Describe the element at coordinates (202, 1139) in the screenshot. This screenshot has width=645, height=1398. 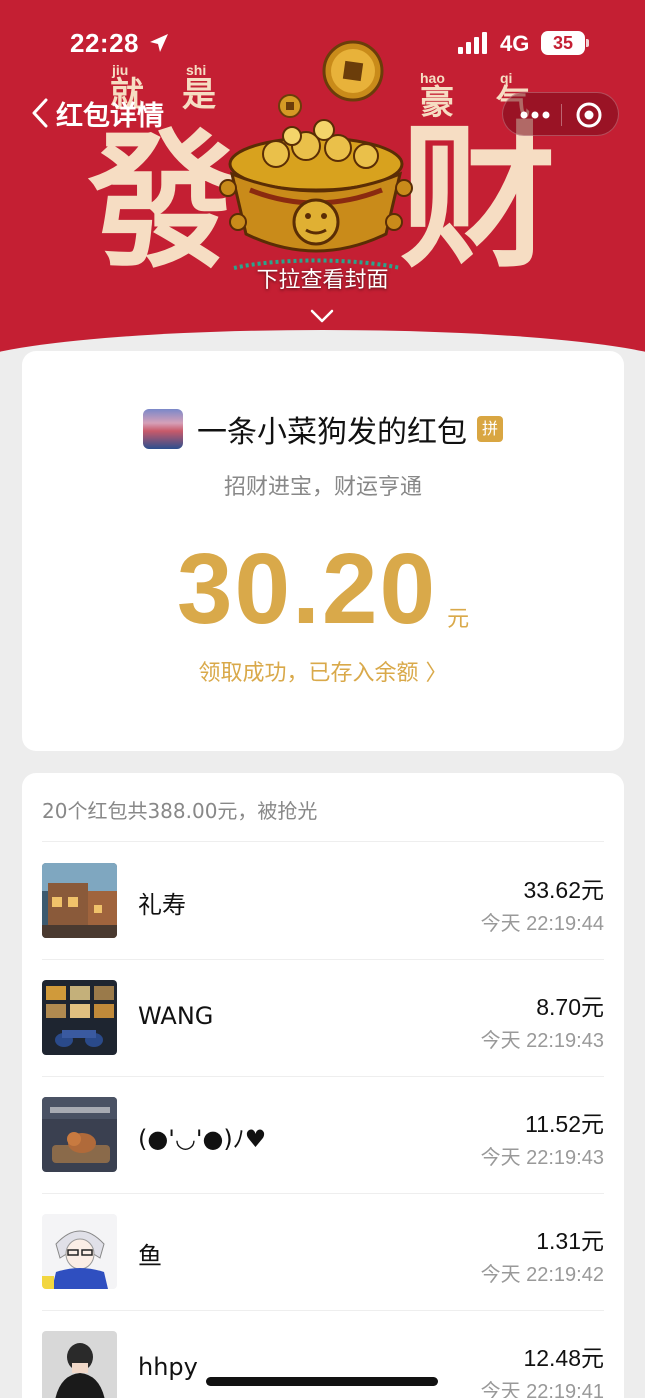
I see `record-name: (●'◡'●)ﾉ♥` at that location.